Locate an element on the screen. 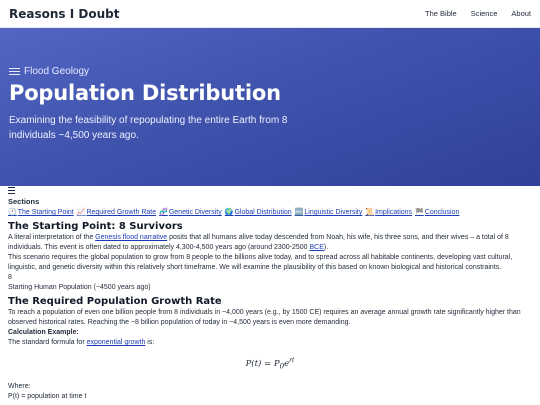  toc-label: Conclusion is located at coordinates (442, 212).